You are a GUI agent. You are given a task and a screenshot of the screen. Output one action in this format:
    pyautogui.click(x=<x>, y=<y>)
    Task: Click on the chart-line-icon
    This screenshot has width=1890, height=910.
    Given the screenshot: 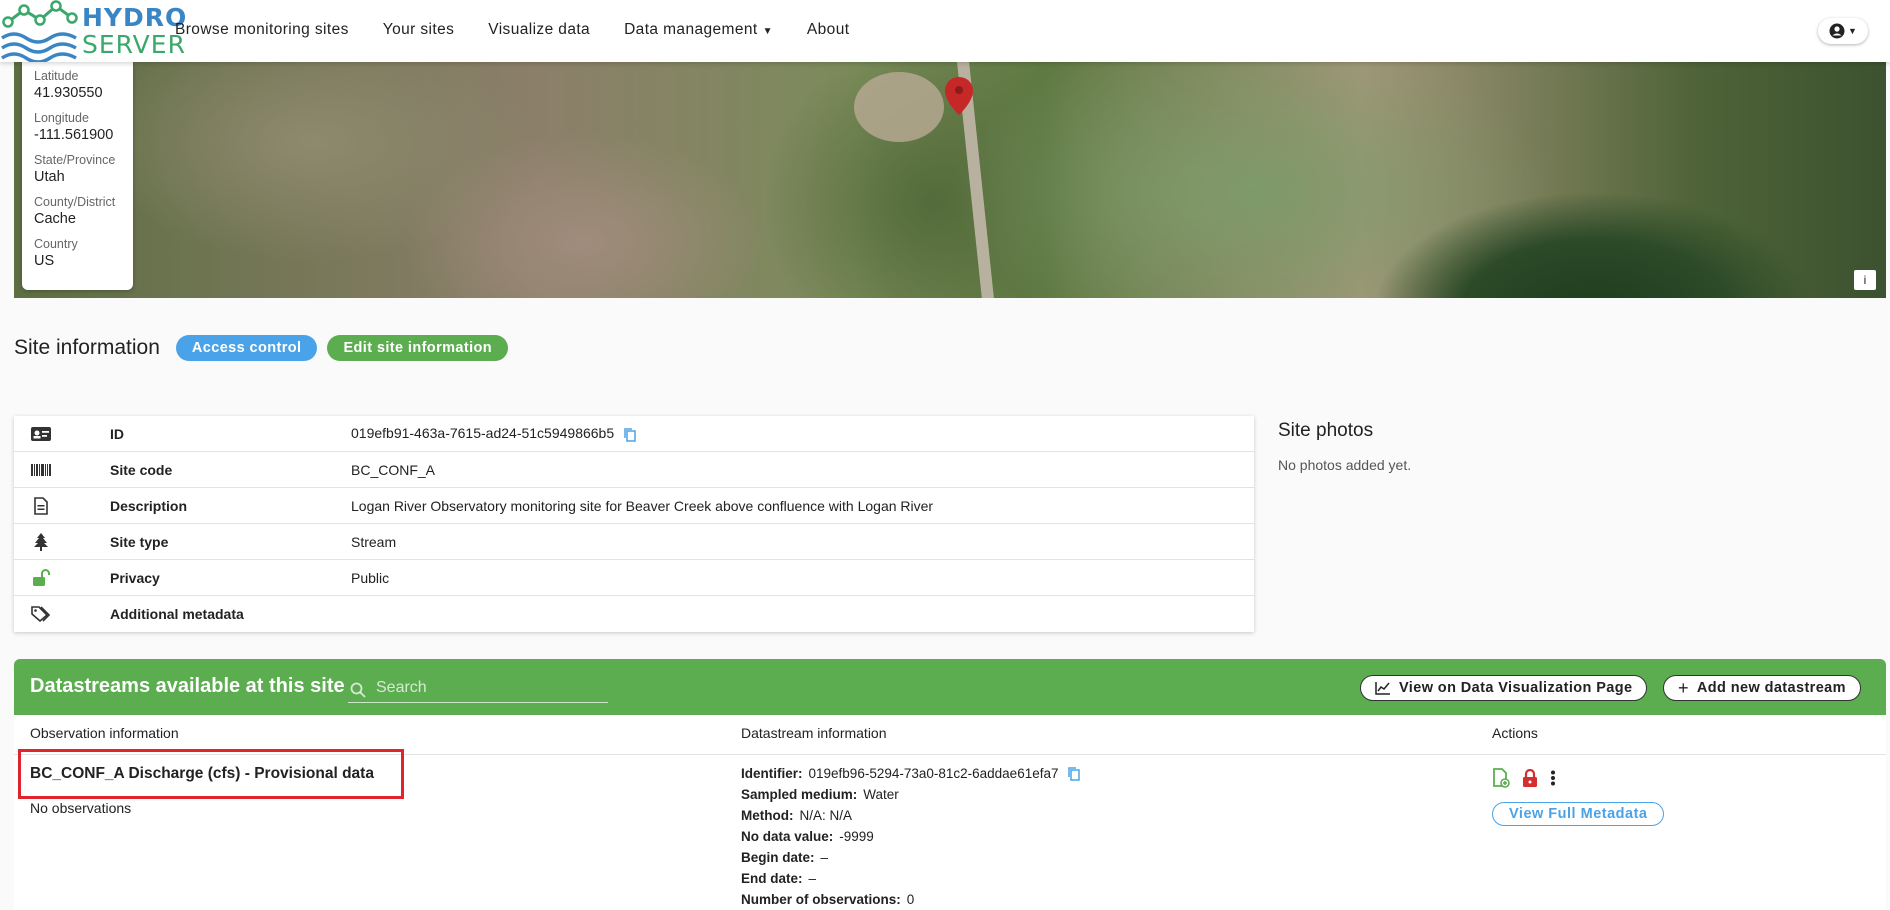 What is the action you would take?
    pyautogui.click(x=1382, y=688)
    